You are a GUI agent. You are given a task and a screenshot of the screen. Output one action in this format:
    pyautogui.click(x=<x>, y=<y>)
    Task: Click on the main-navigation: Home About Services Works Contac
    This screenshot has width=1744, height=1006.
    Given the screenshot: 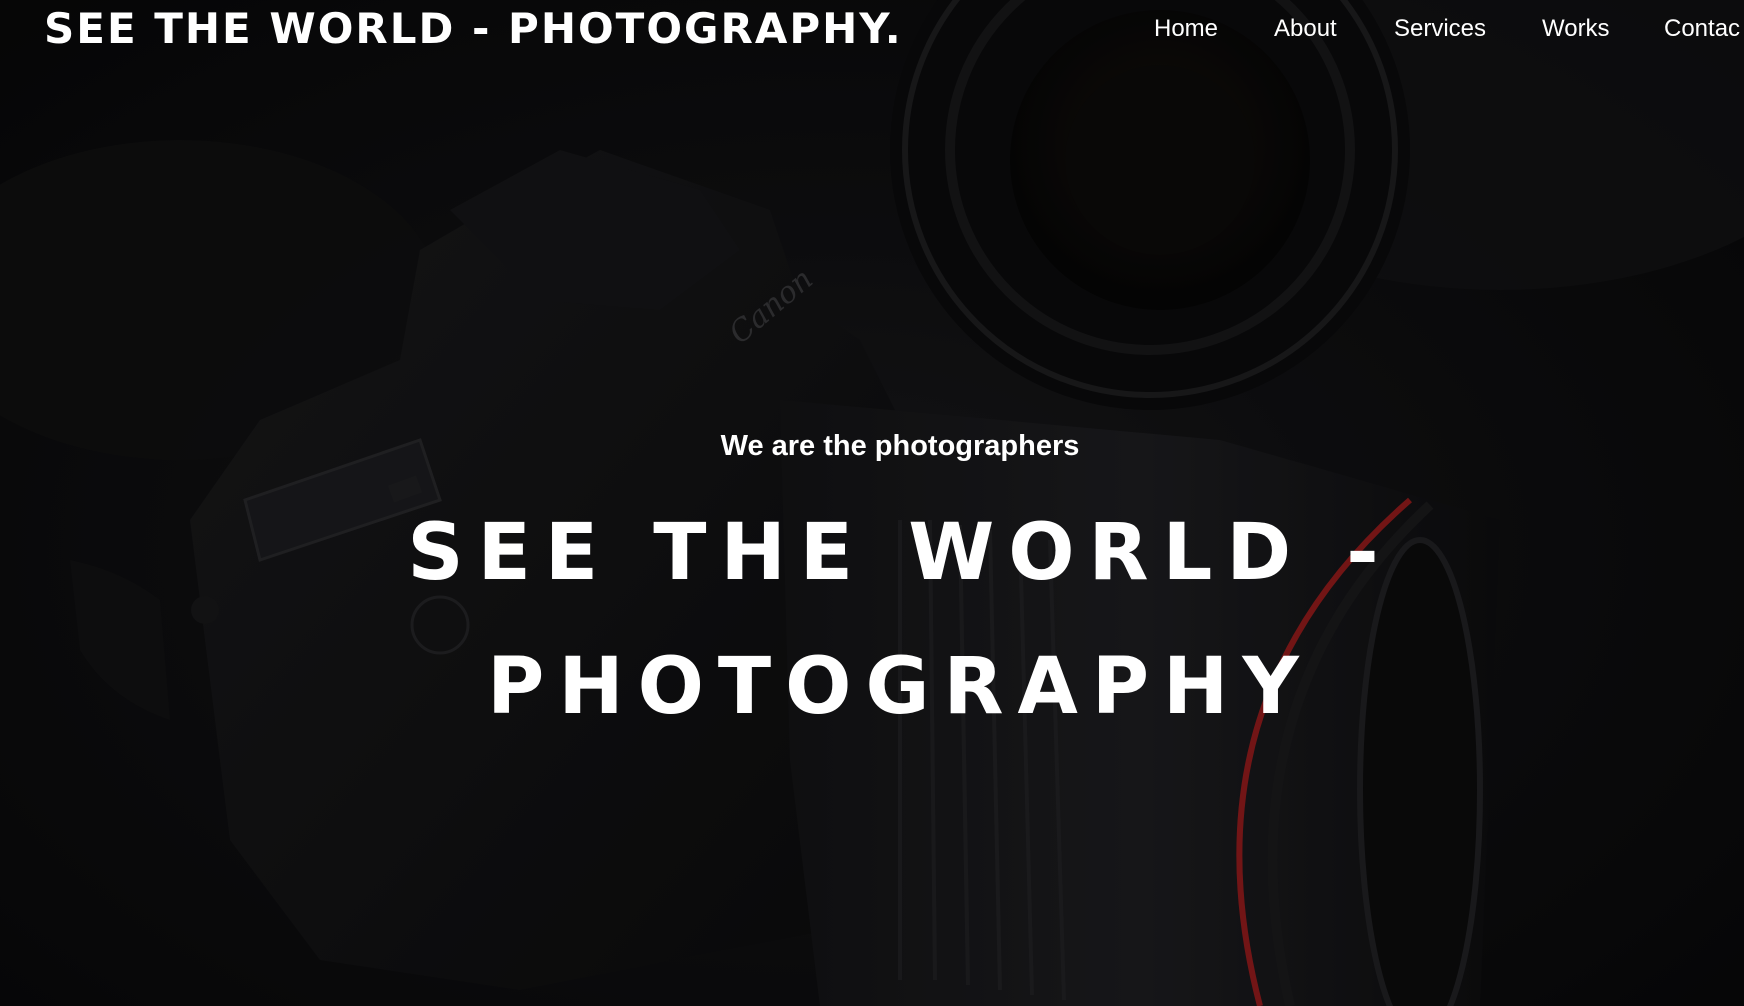 What is the action you would take?
    pyautogui.click(x=1449, y=29)
    